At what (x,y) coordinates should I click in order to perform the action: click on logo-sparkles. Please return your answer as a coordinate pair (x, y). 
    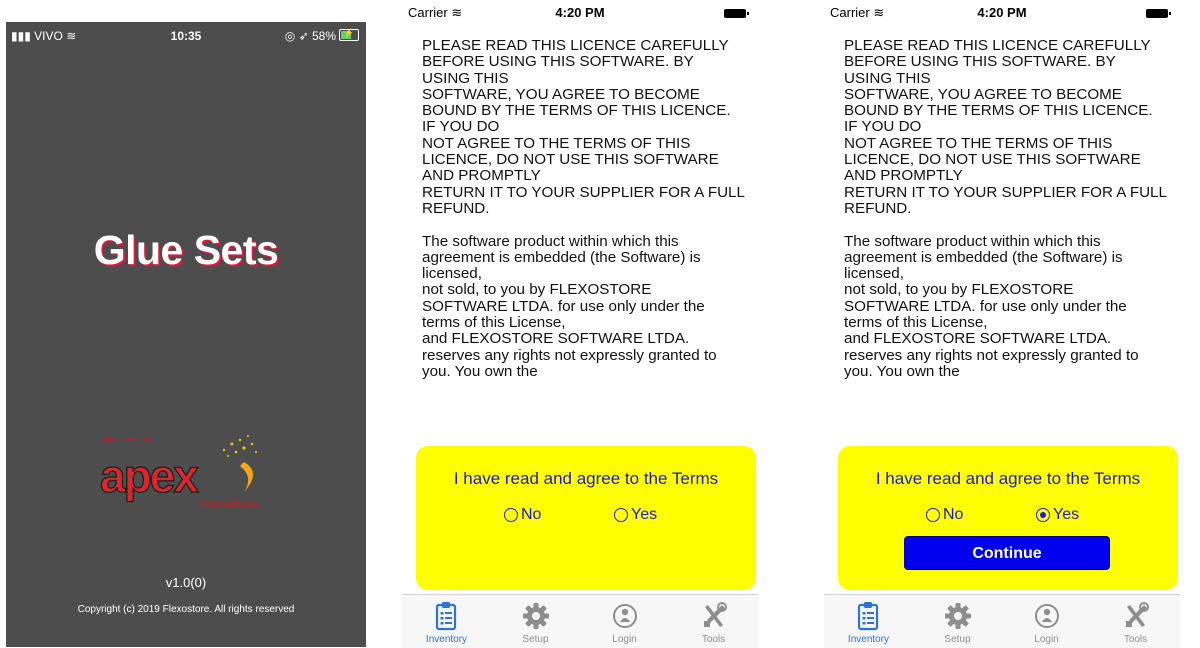
    Looking at the image, I should click on (240, 446).